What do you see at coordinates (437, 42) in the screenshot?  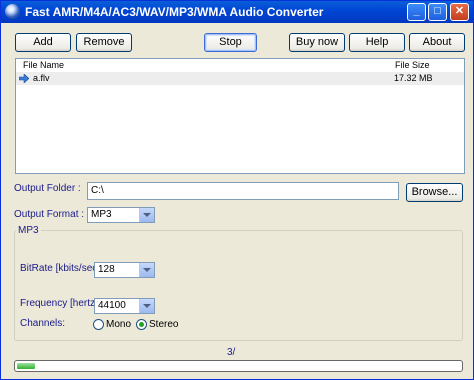 I see `about-button: About` at bounding box center [437, 42].